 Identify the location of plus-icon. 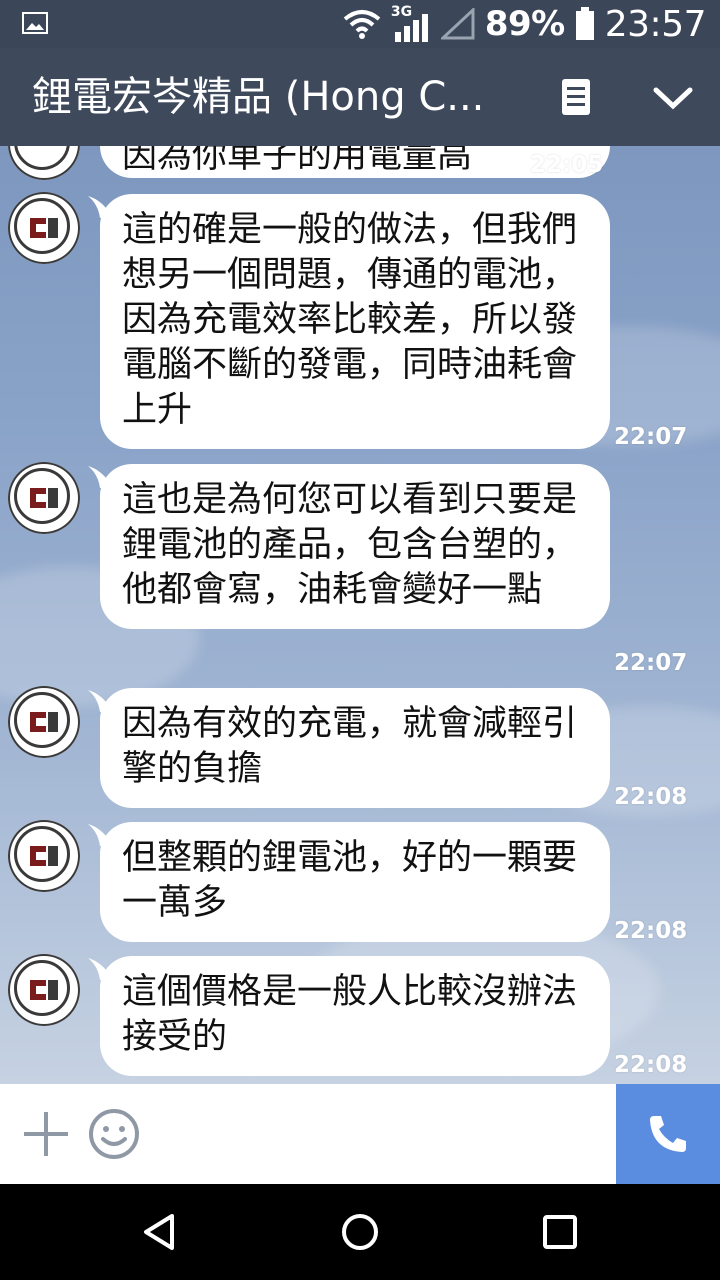
(46, 1134).